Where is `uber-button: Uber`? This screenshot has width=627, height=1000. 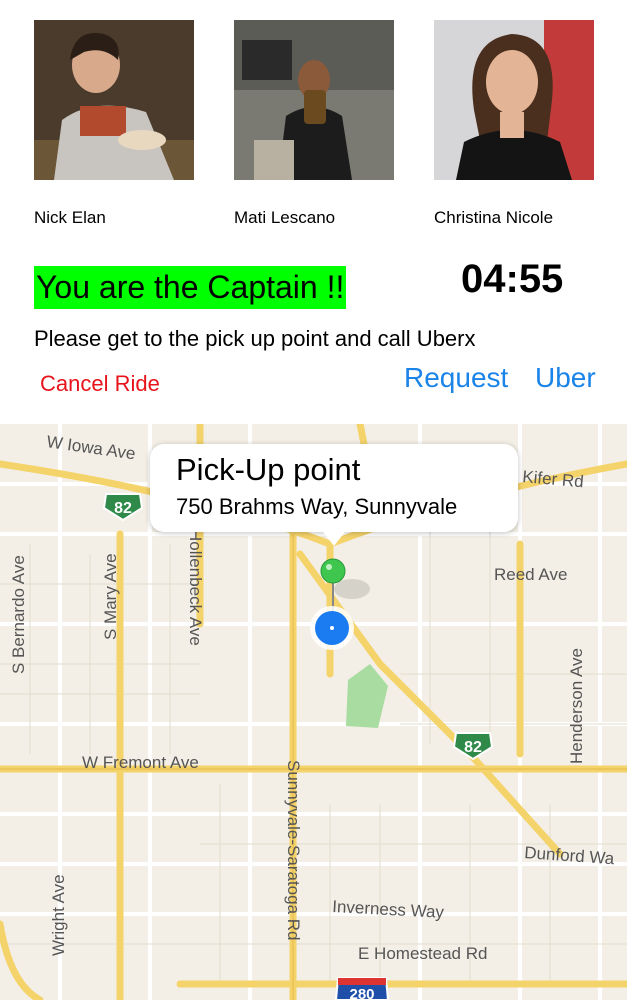
uber-button: Uber is located at coordinates (565, 378).